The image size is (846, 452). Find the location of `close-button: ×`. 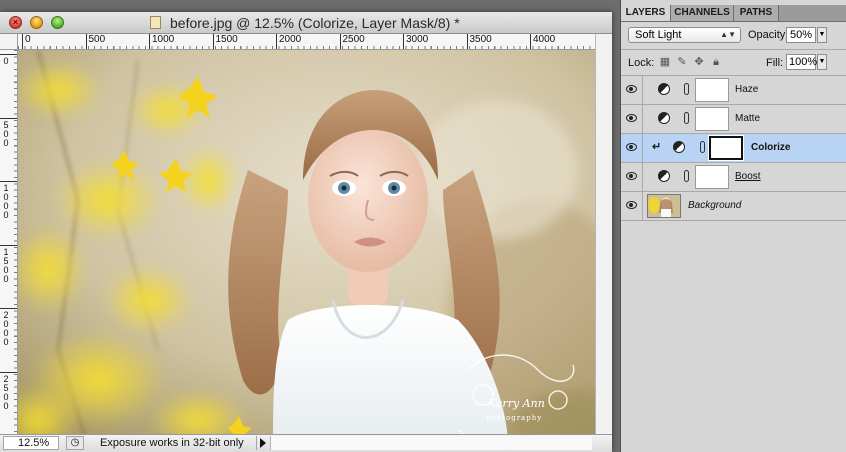

close-button: × is located at coordinates (15, 22).